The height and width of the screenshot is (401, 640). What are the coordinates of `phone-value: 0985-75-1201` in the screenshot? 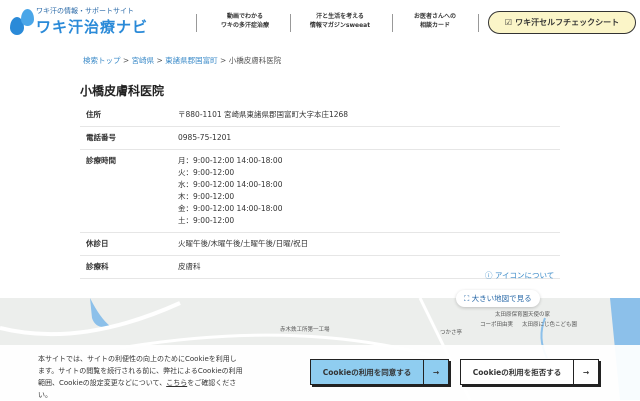 It's located at (366, 138).